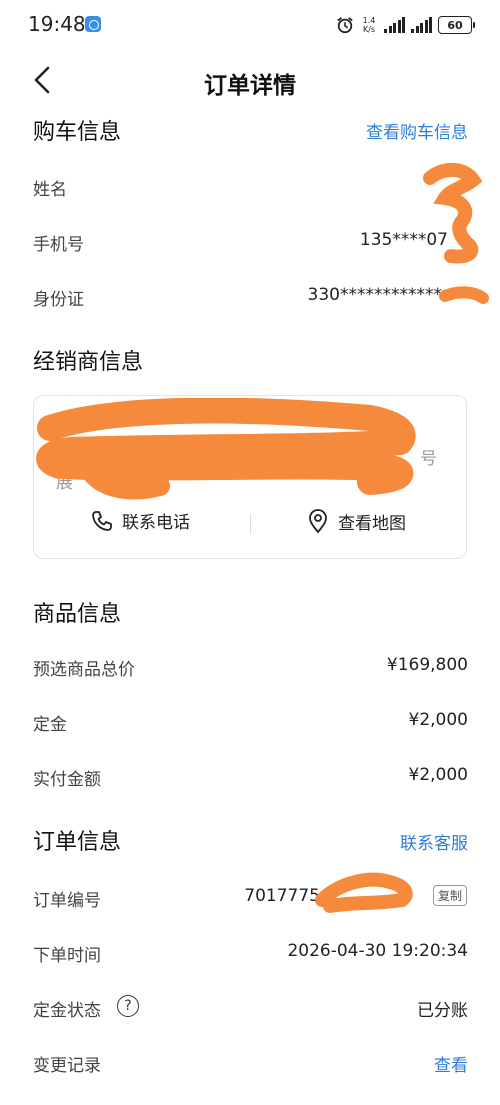 The width and height of the screenshot is (500, 1105). What do you see at coordinates (427, 665) in the screenshot?
I see `total-price-value: ¥169,800` at bounding box center [427, 665].